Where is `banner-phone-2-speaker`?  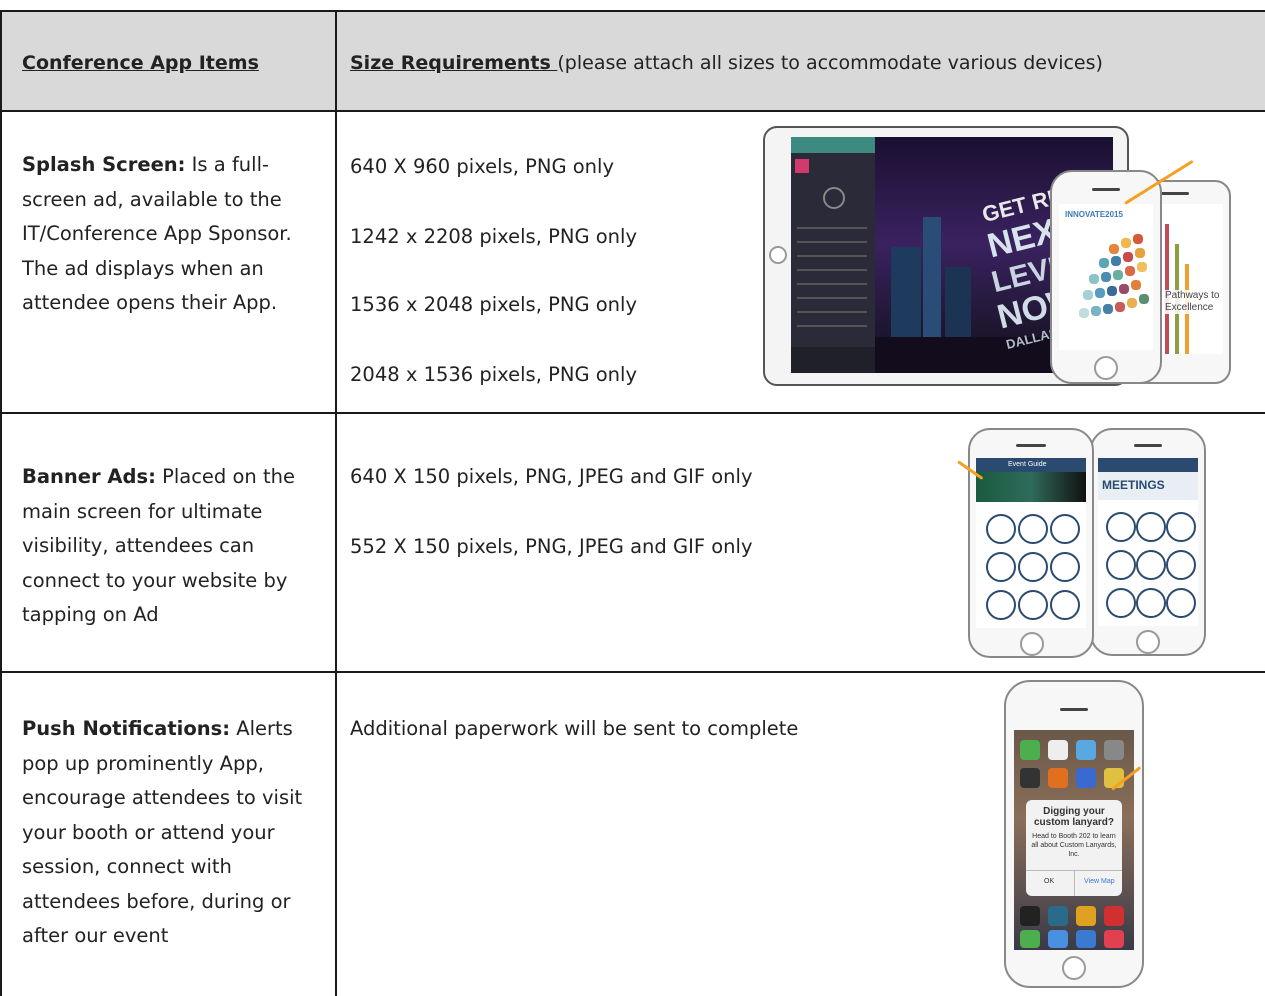
banner-phone-2-speaker is located at coordinates (1148, 445).